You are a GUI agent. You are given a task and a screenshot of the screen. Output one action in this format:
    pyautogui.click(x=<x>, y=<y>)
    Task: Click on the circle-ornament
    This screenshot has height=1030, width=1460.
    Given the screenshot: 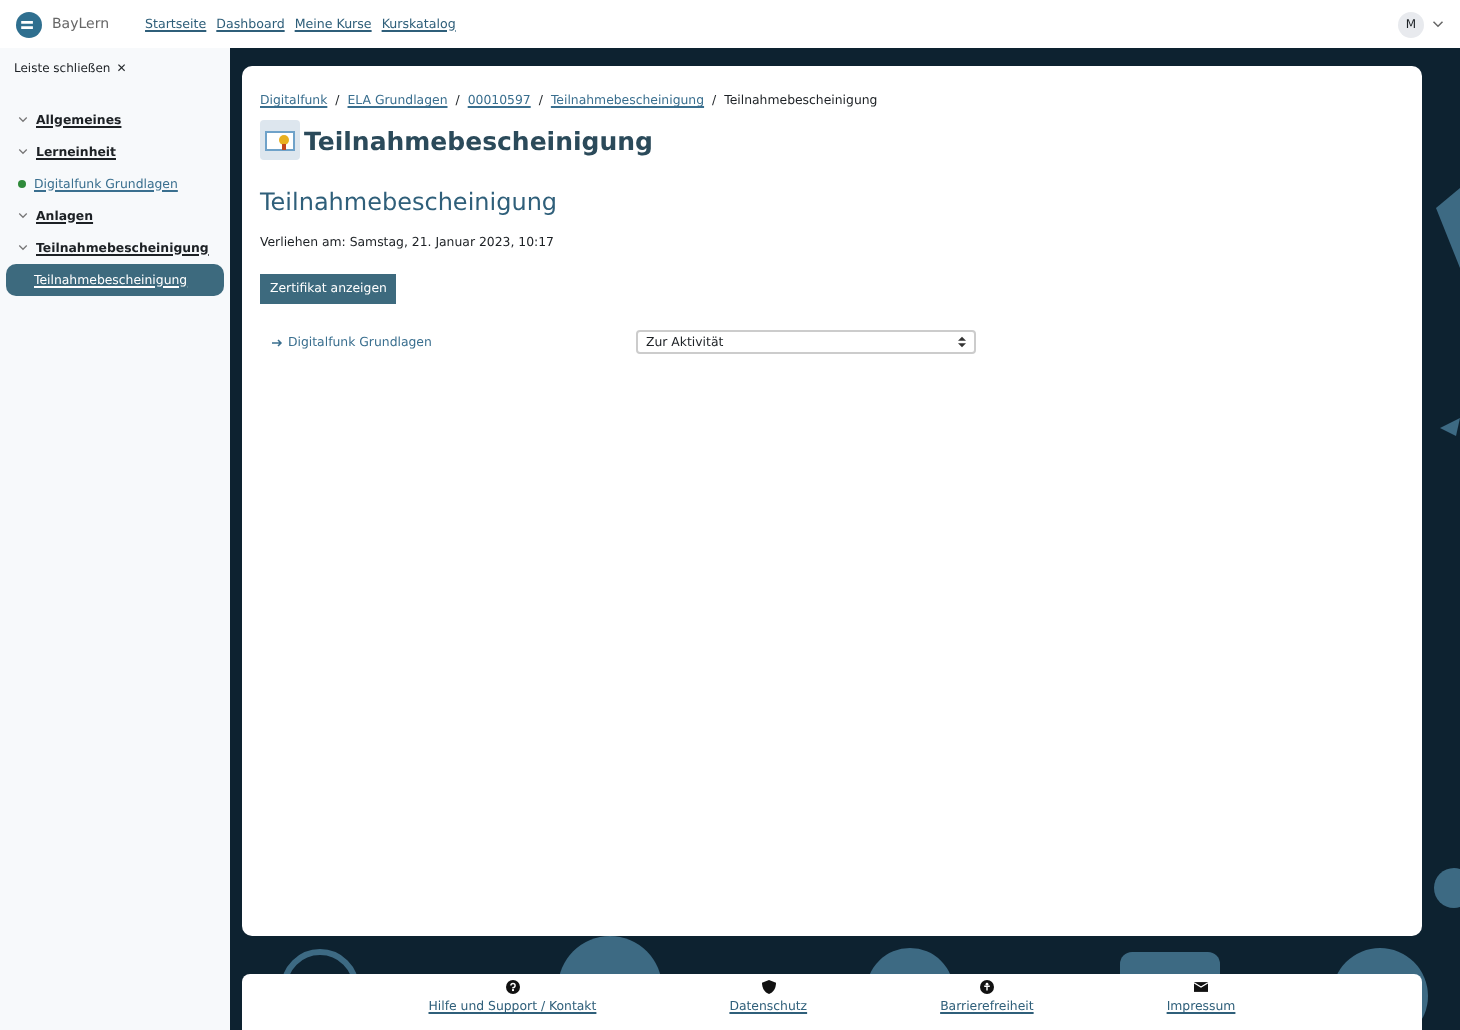 What is the action you would take?
    pyautogui.click(x=1447, y=888)
    